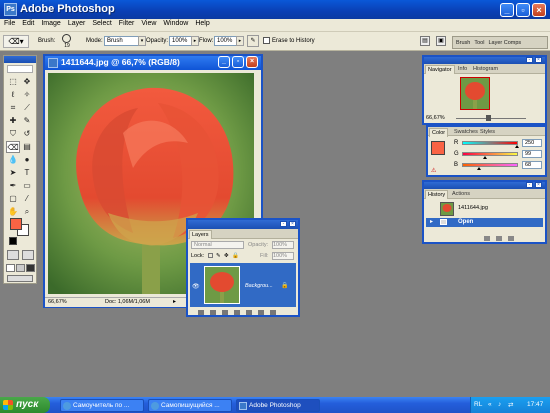 The width and height of the screenshot is (550, 413). Describe the element at coordinates (461, 194) in the screenshot. I see `tab-actions: Actions` at that location.